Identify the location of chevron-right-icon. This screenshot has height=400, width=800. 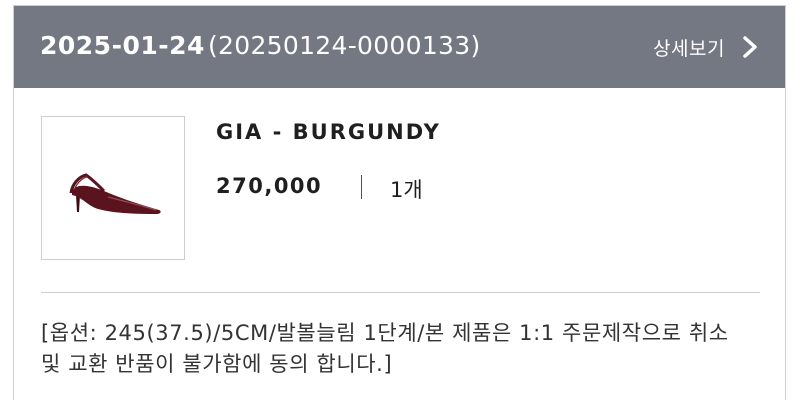
(750, 47).